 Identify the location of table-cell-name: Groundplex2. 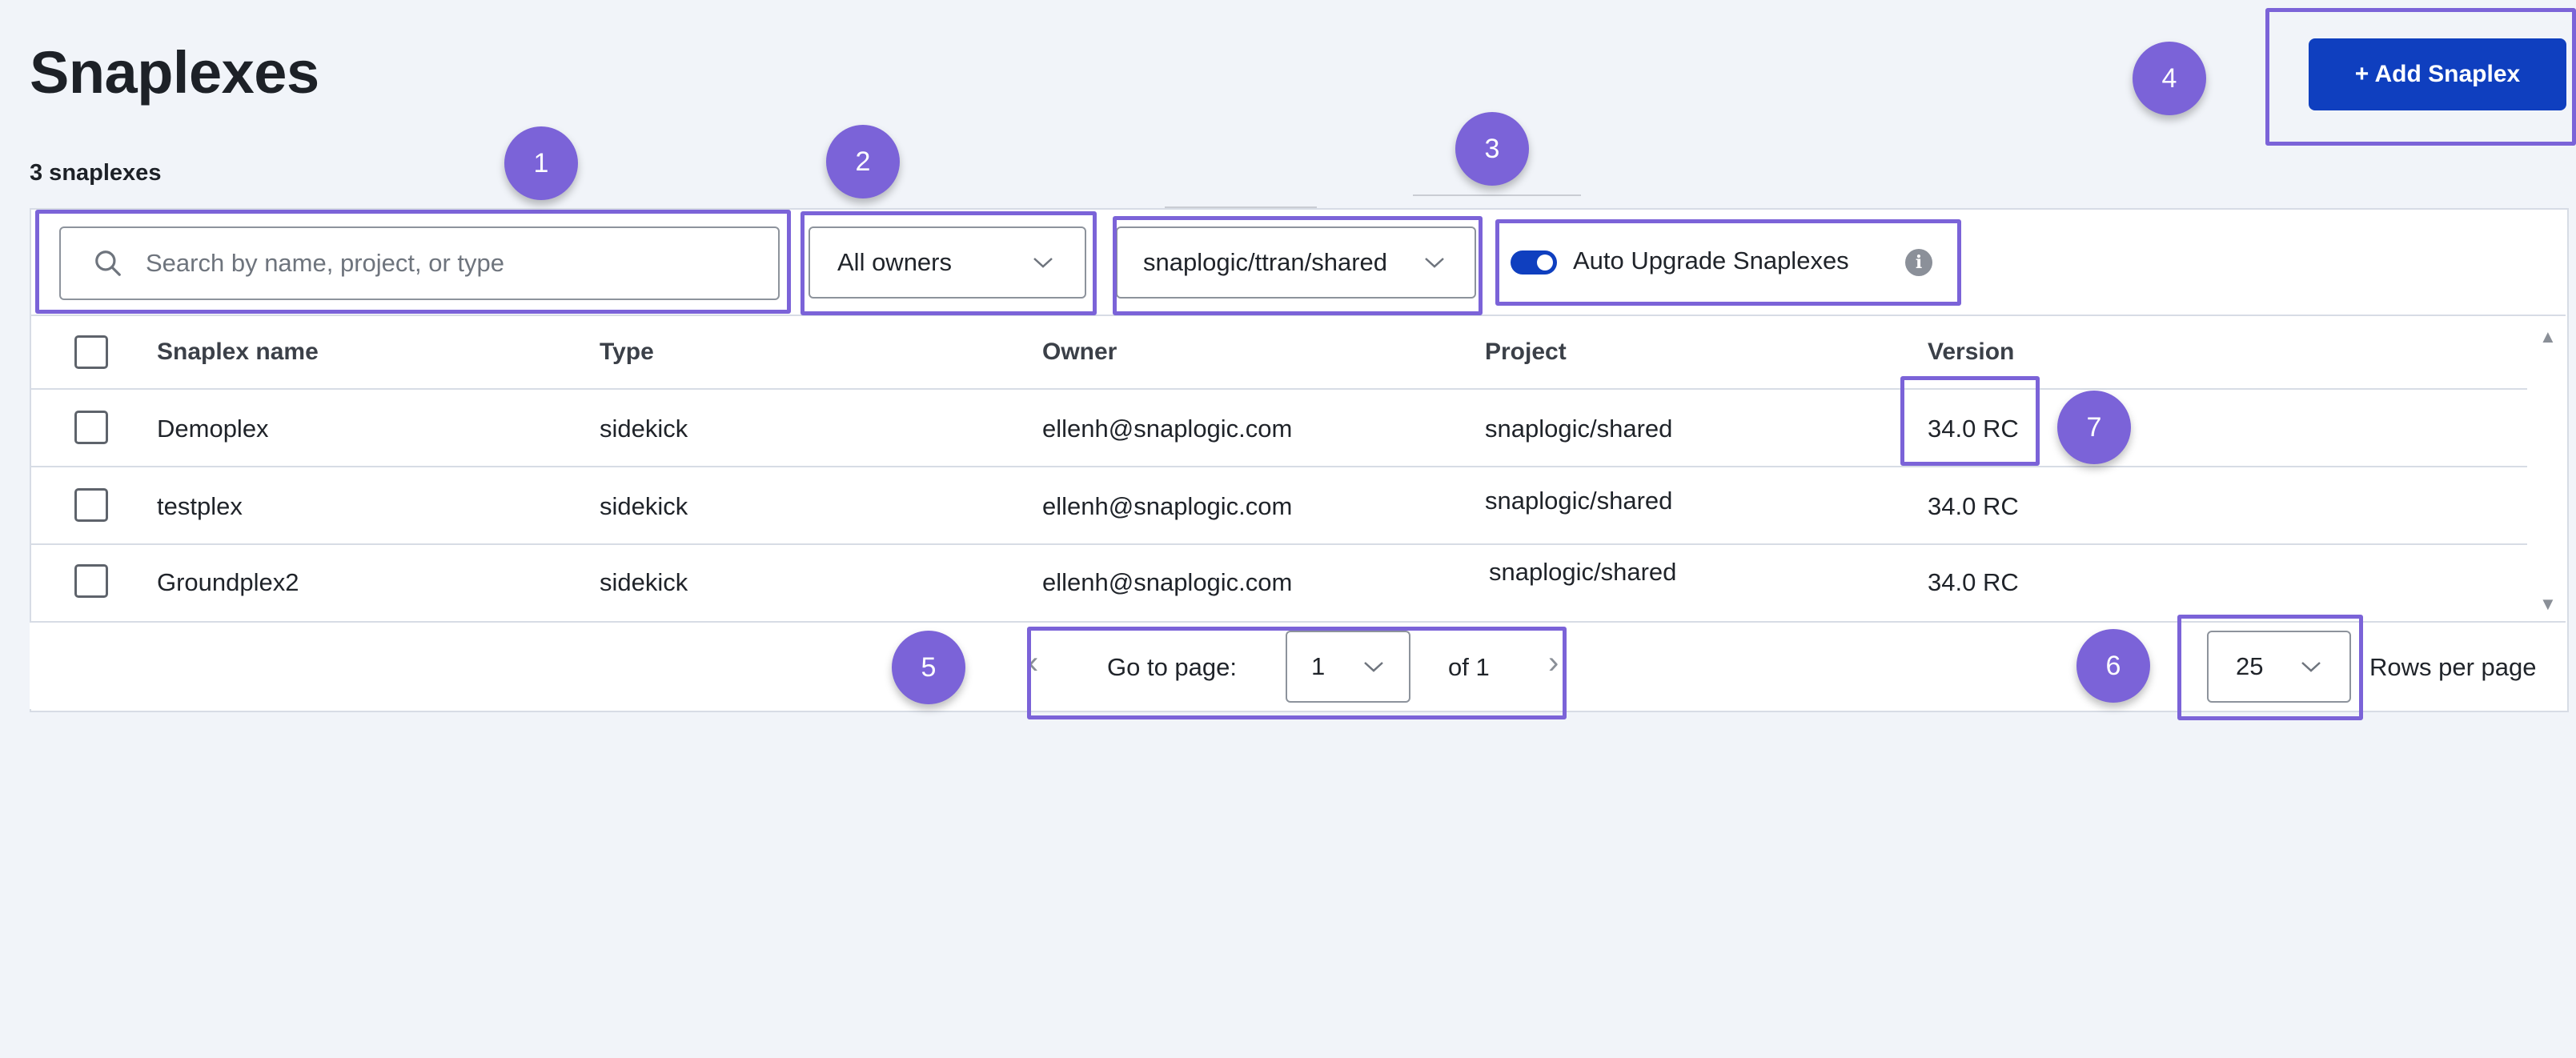
(228, 582).